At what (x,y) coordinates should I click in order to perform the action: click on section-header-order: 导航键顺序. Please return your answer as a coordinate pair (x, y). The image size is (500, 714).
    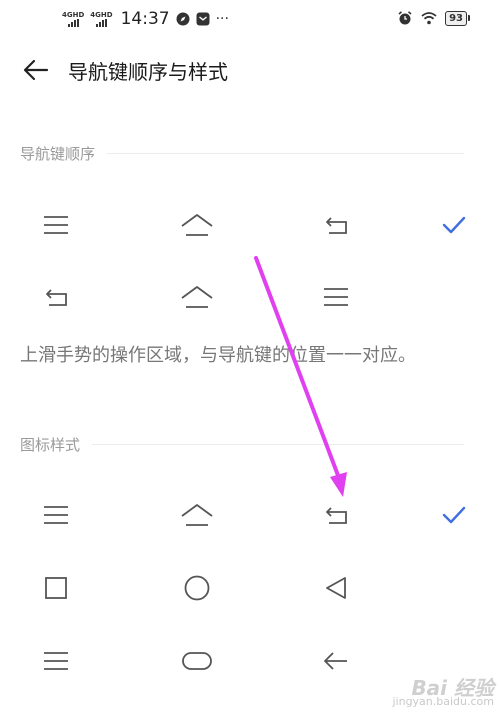
    Looking at the image, I should click on (242, 153).